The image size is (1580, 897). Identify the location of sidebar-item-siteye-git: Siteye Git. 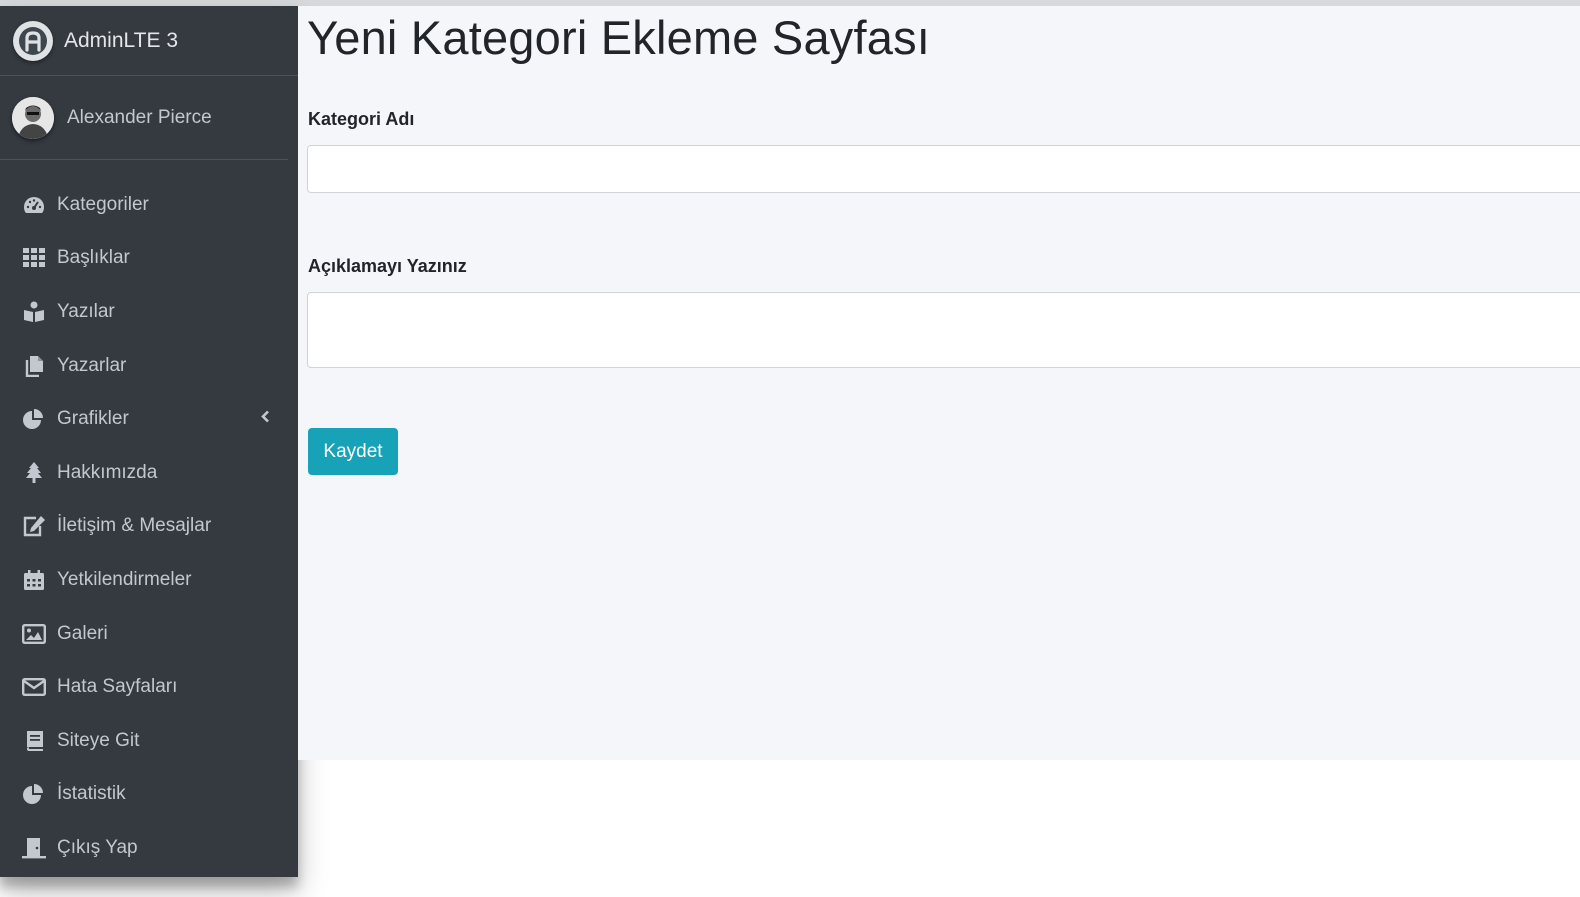
(149, 741).